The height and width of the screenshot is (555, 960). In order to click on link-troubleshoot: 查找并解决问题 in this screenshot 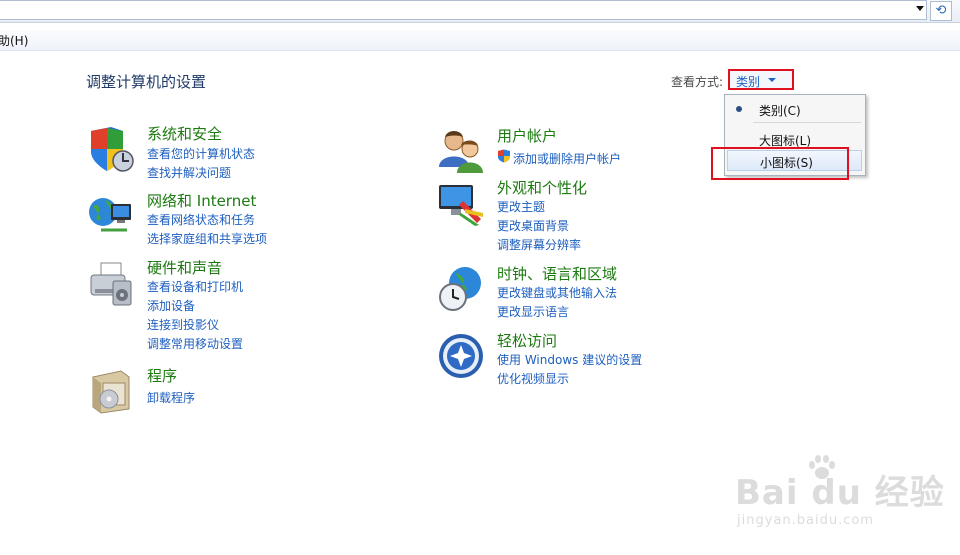, I will do `click(189, 172)`.